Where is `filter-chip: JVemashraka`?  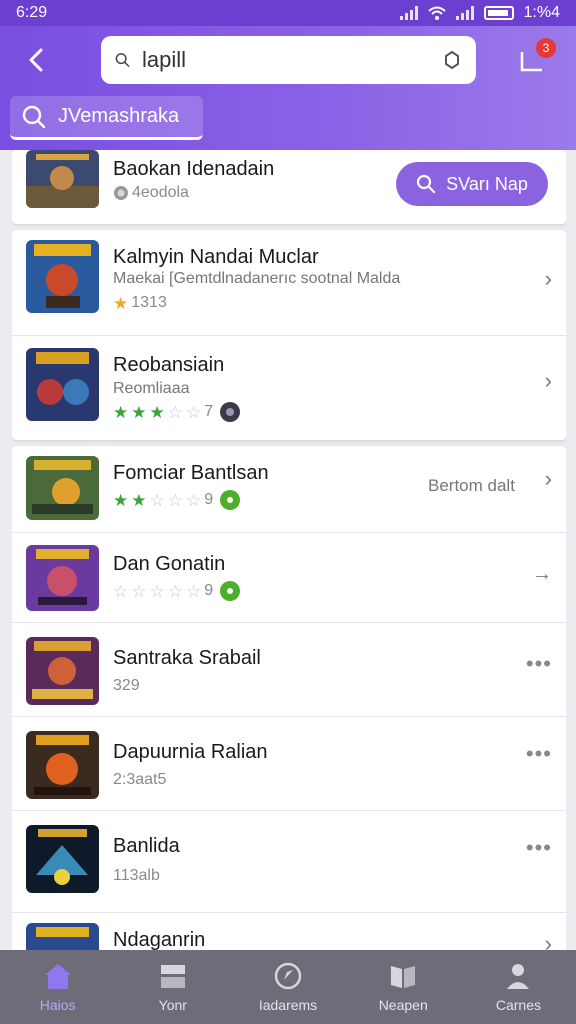
filter-chip: JVemashraka is located at coordinates (106, 118).